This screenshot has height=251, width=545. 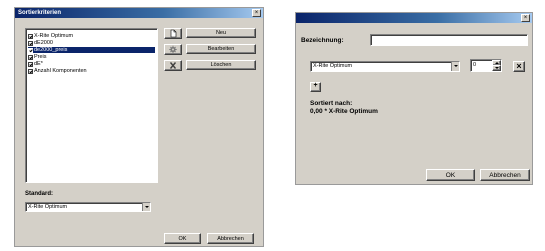 I want to click on document-icon, so click(x=173, y=33).